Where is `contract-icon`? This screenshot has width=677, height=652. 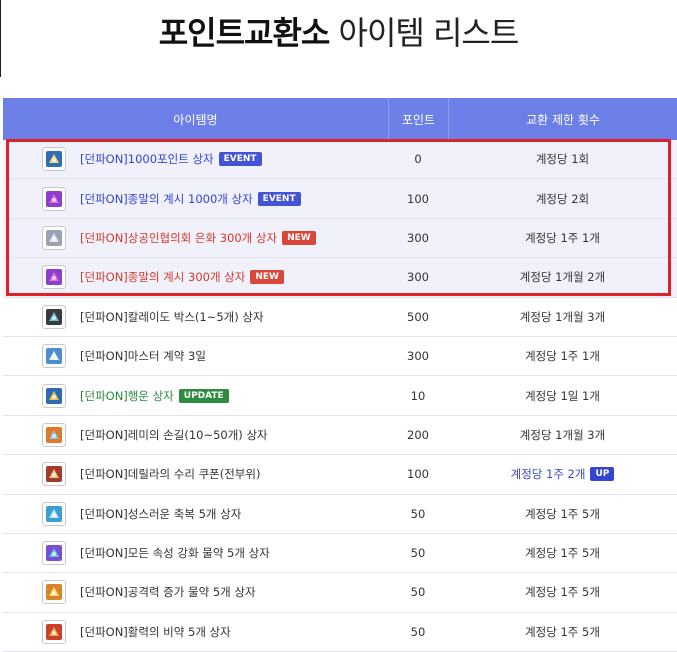
contract-icon is located at coordinates (54, 356).